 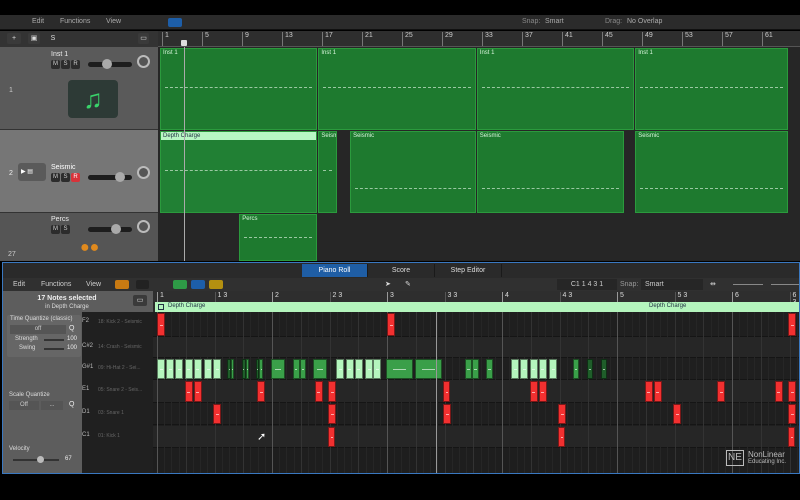 What do you see at coordinates (143, 38) in the screenshot?
I see `global-tracks-button: ▭` at bounding box center [143, 38].